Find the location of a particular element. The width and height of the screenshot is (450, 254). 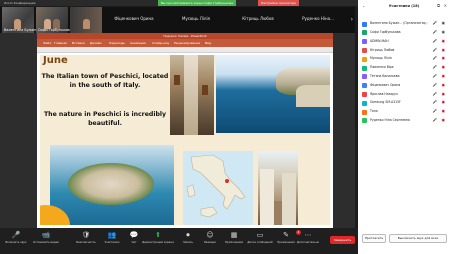

ribbon-tab: Переходы is located at coordinates (117, 43).